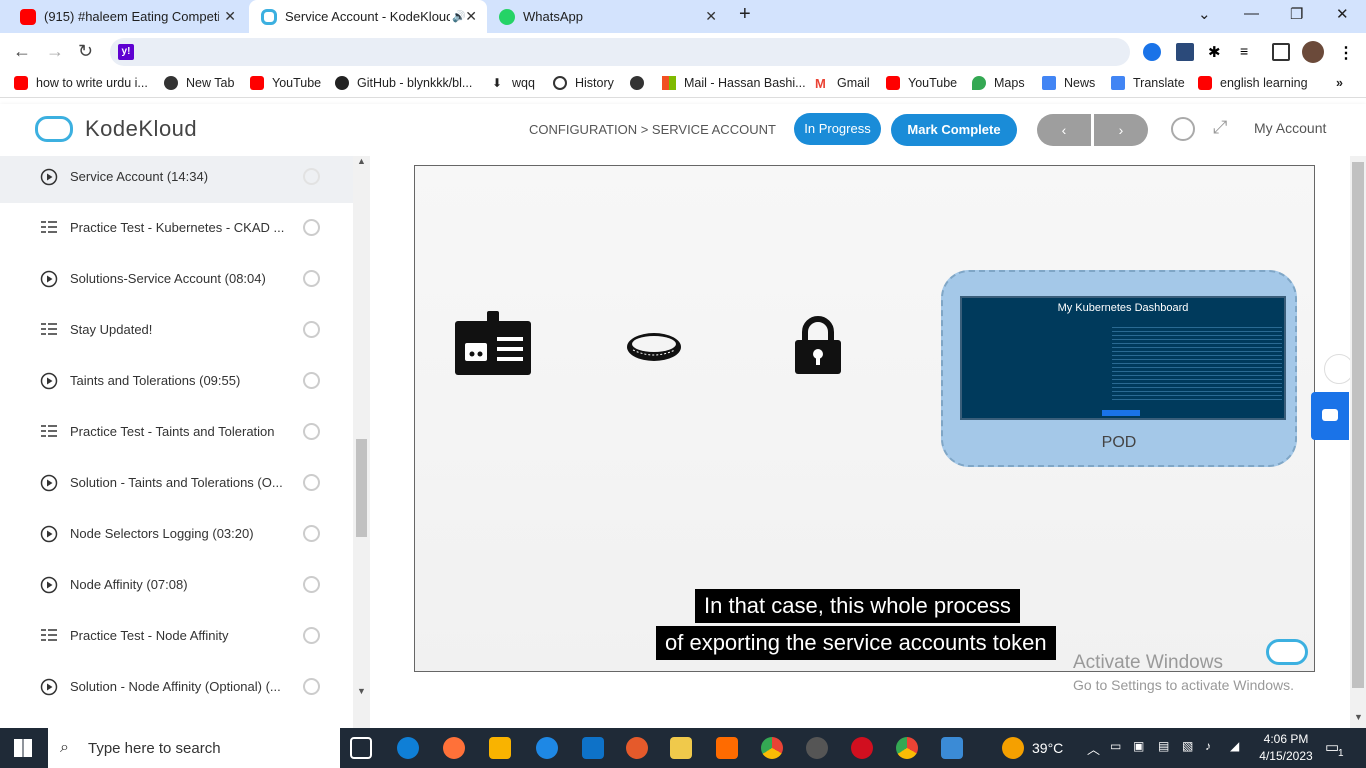 This screenshot has height=768, width=1366. Describe the element at coordinates (1013, 748) in the screenshot. I see `weather-sun-icon` at that location.